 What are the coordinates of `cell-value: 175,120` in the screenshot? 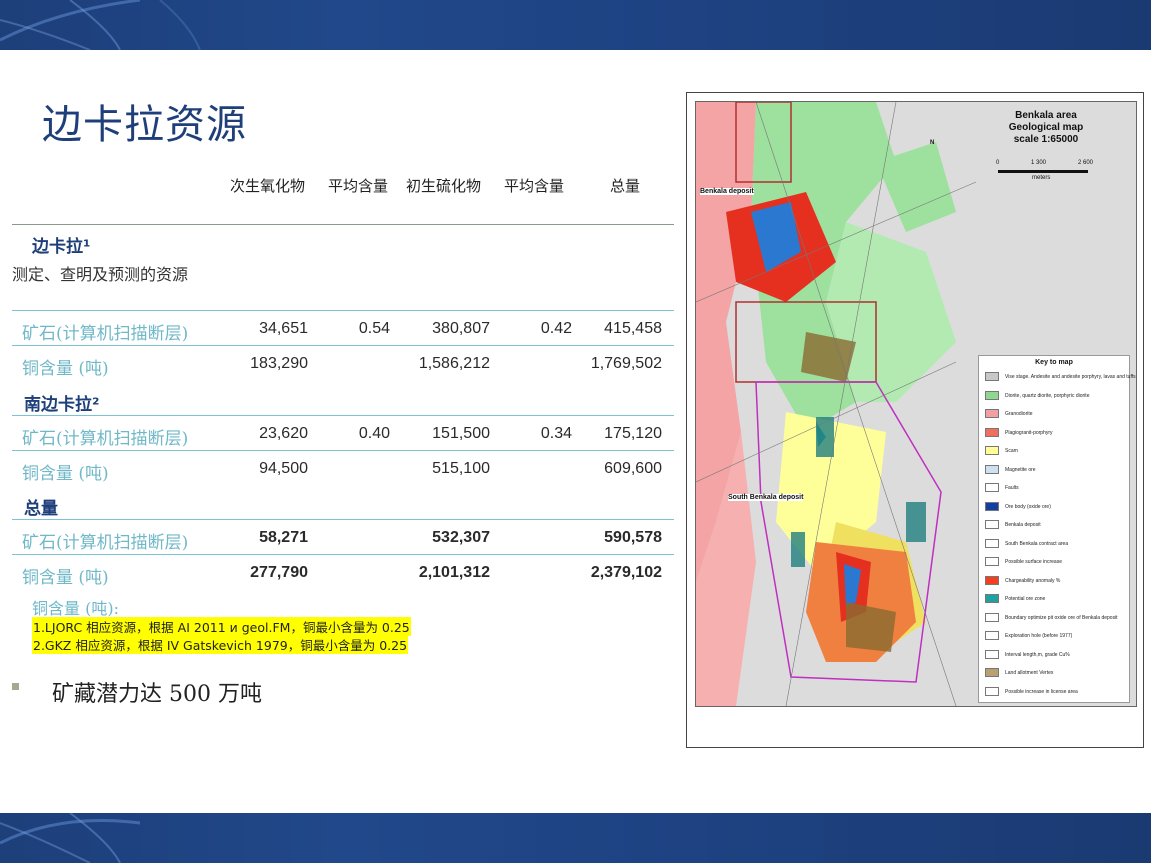 It's located at (633, 433).